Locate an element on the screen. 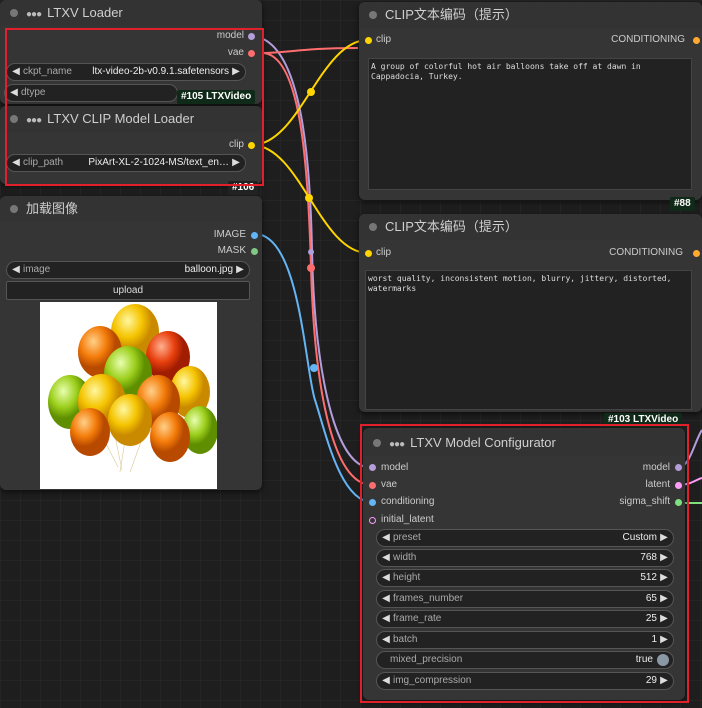 This screenshot has width=702, height=708. input-pin-initial-latent is located at coordinates (372, 520).